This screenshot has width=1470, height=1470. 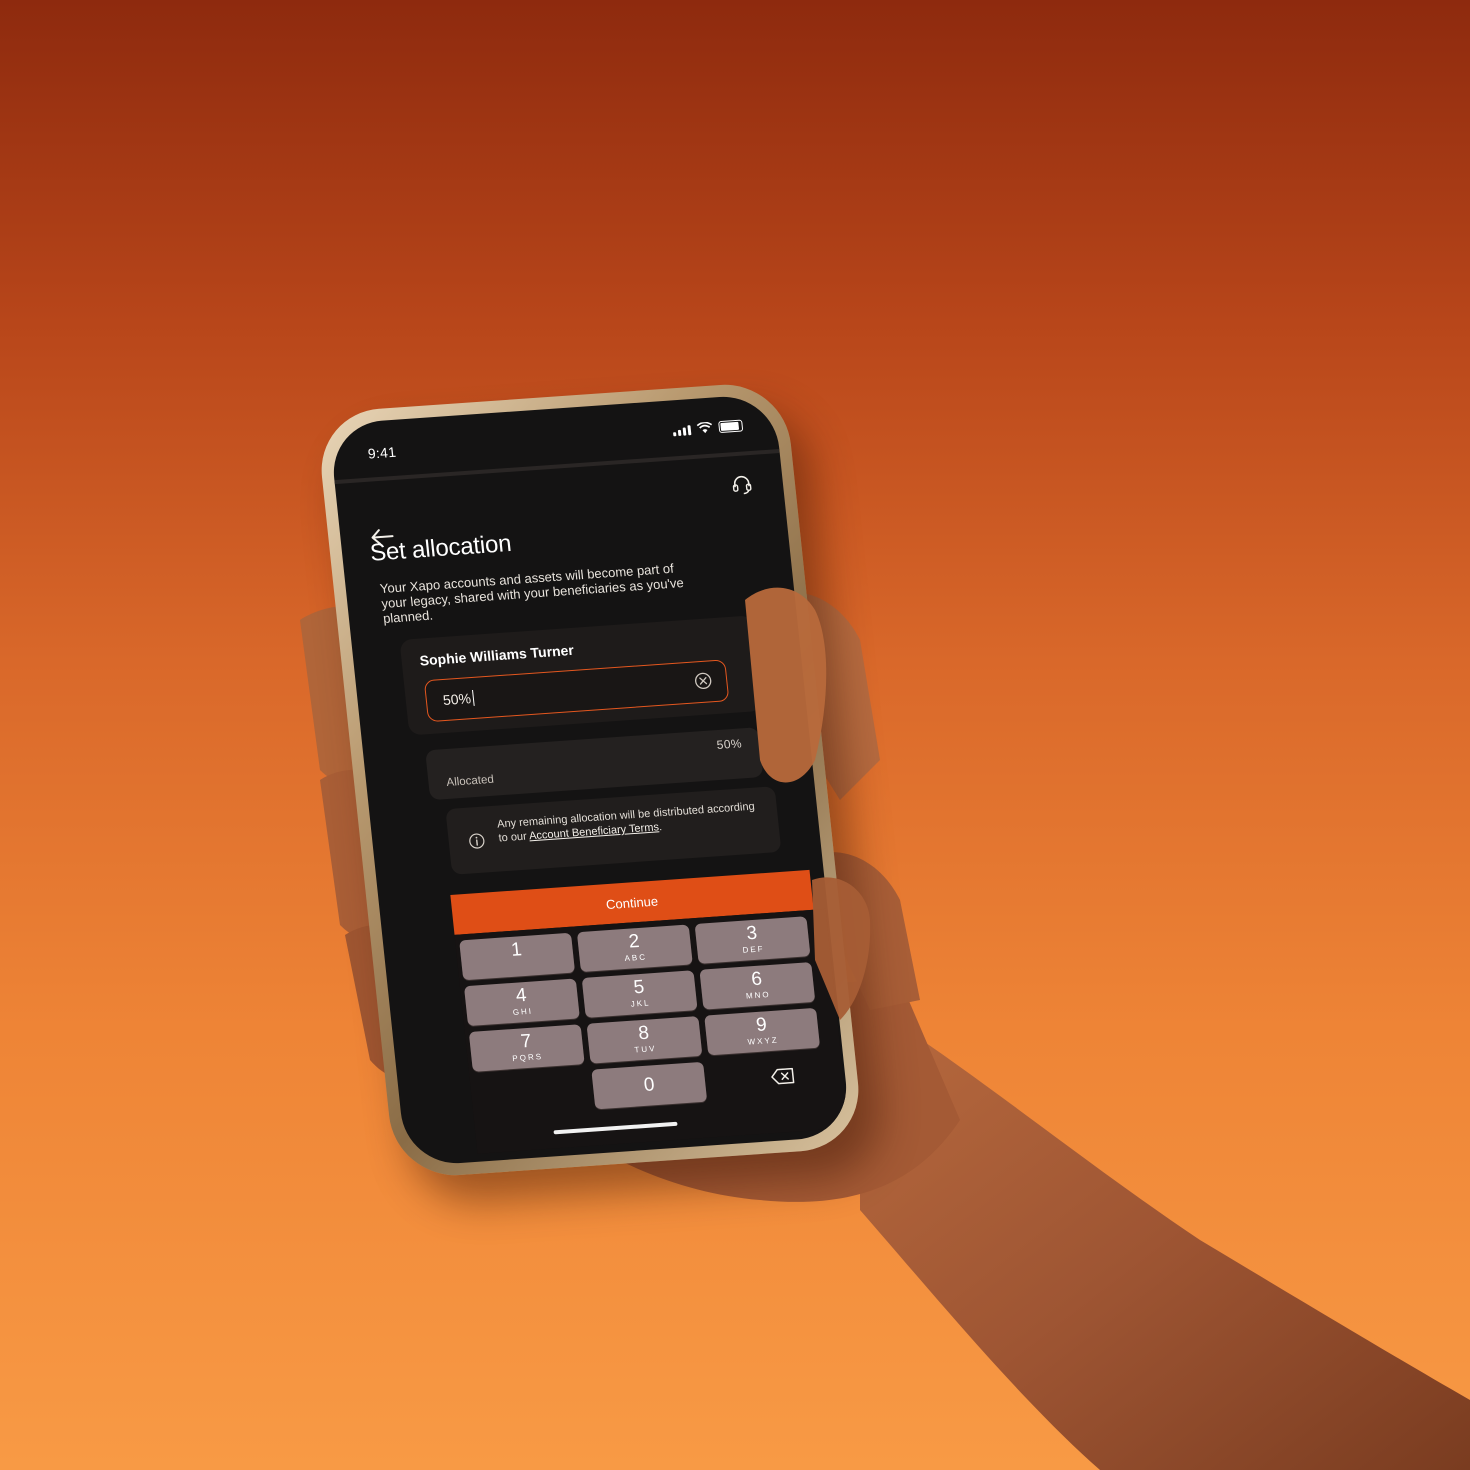 What do you see at coordinates (757, 986) in the screenshot?
I see `key-6: 6 MNO` at bounding box center [757, 986].